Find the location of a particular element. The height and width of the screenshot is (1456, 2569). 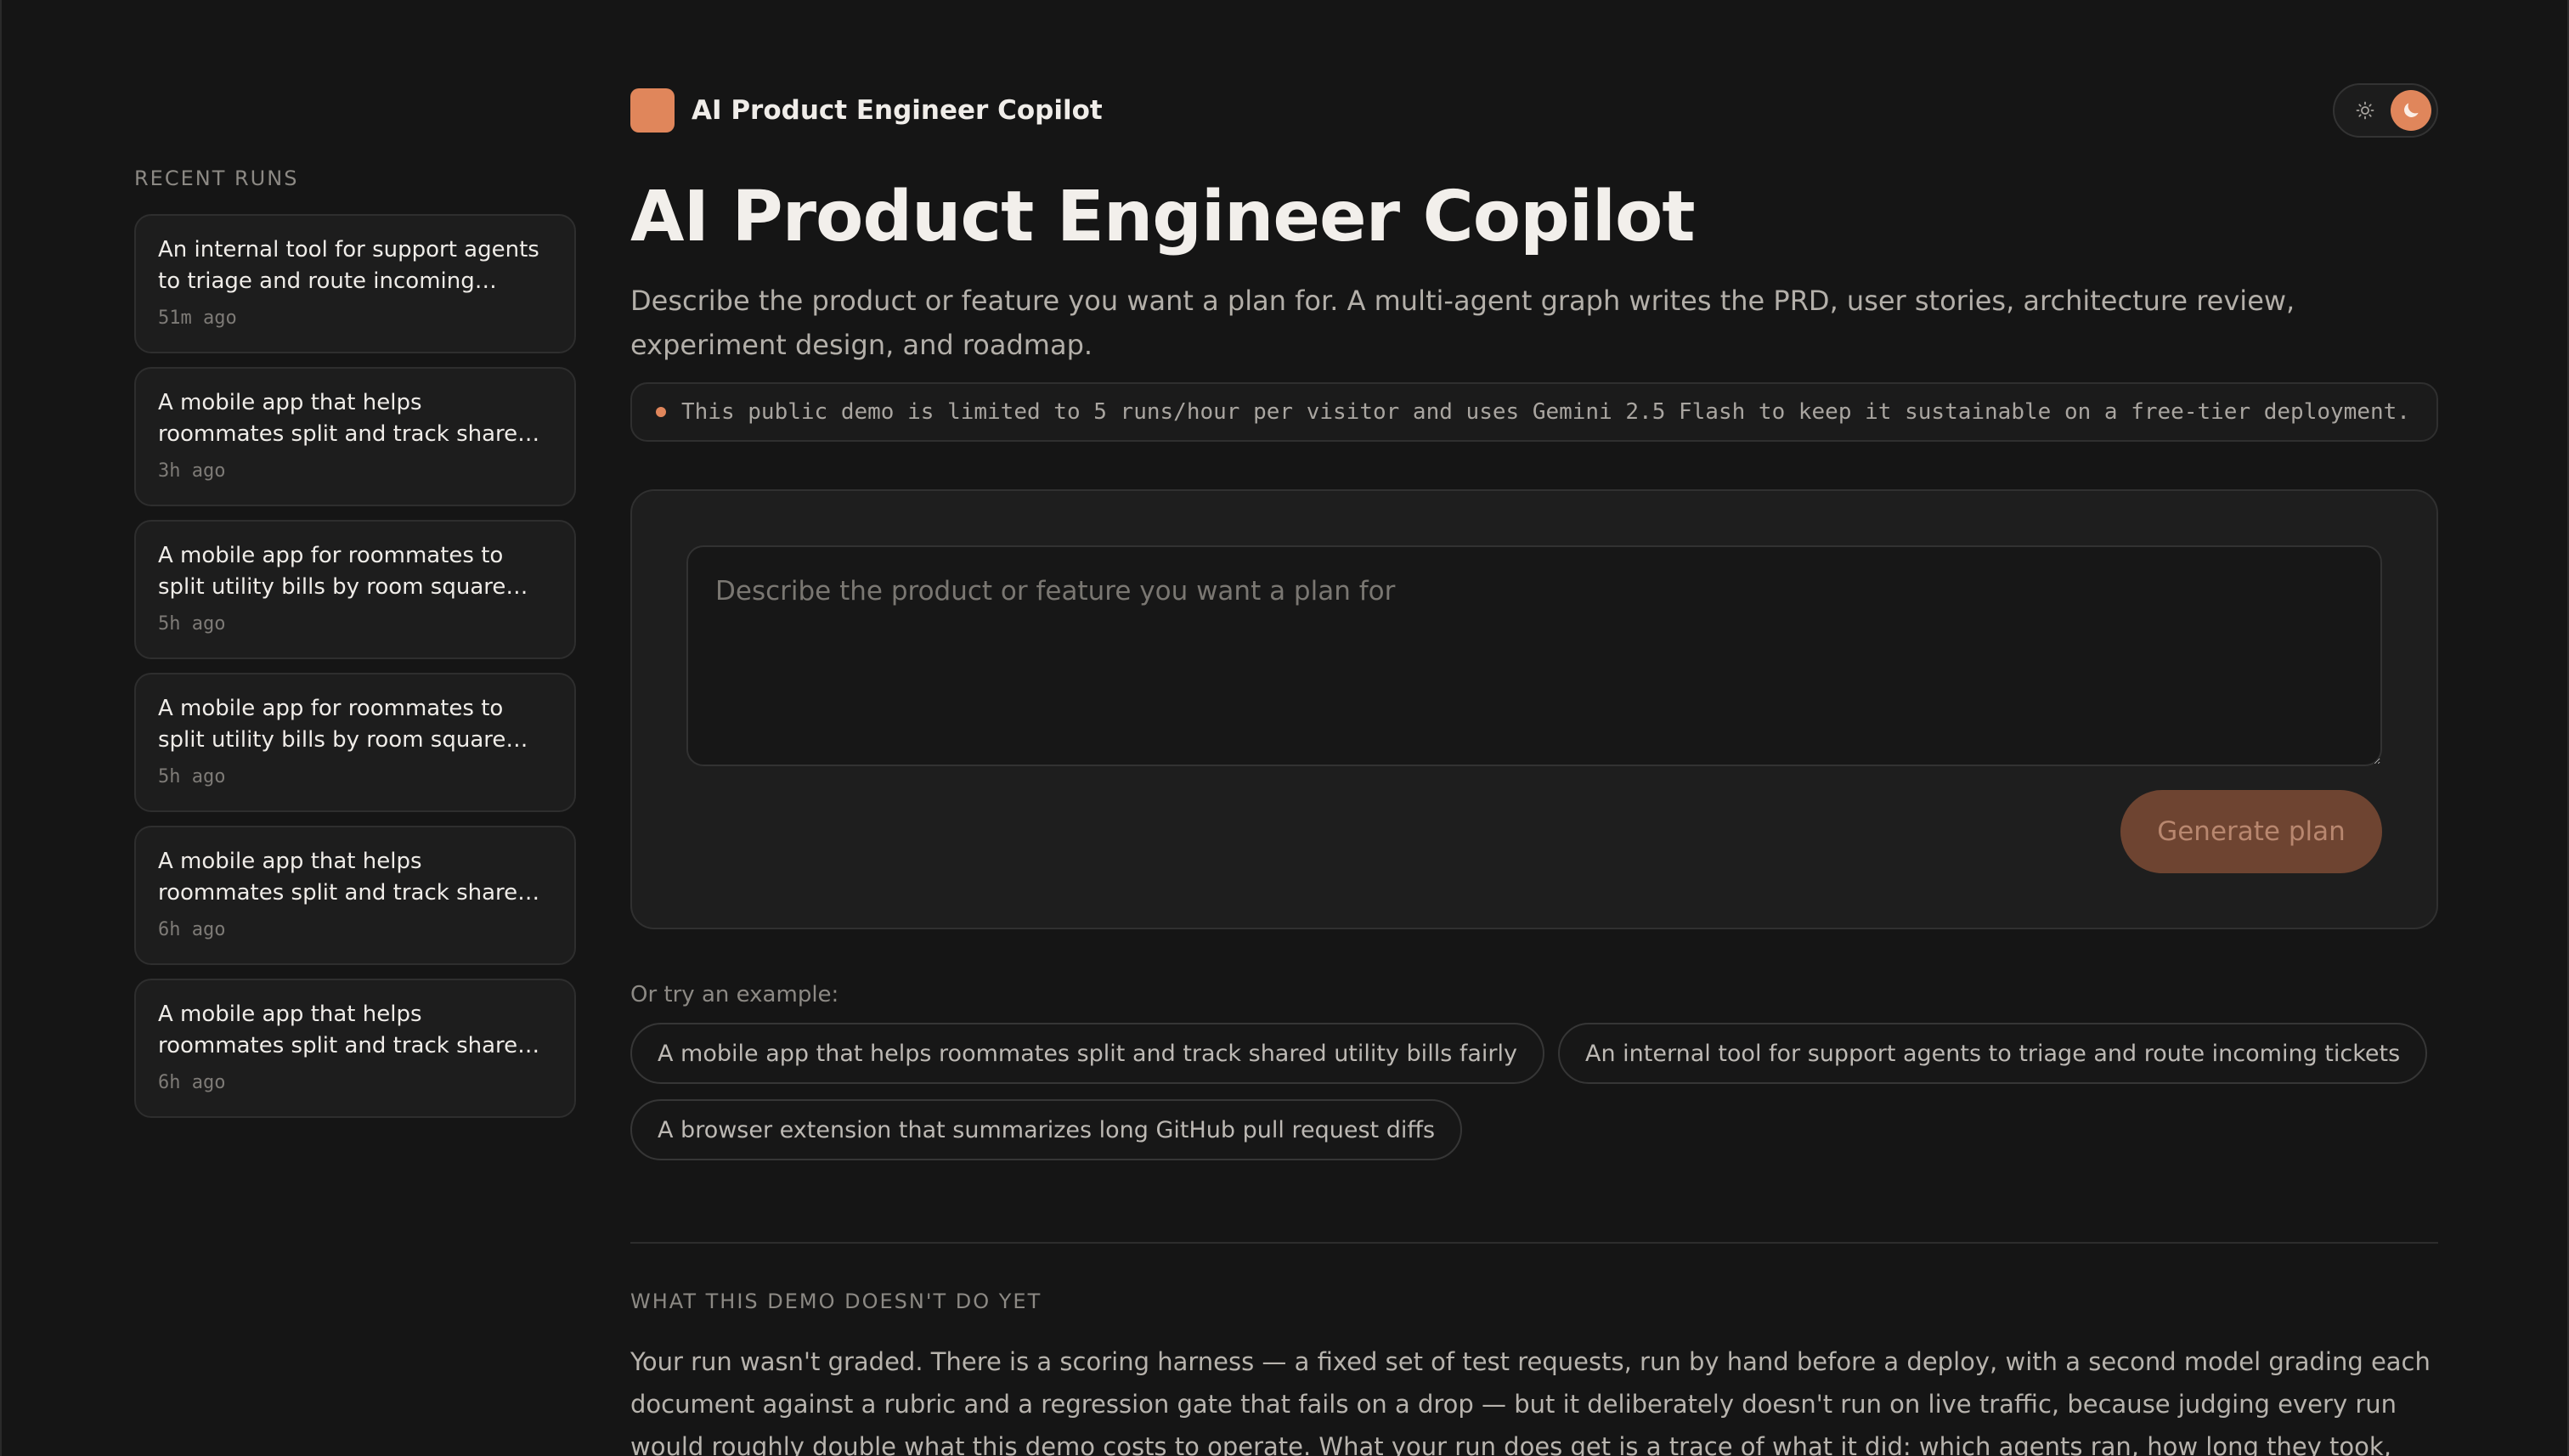

app-name: AI Product Engineer Copilot is located at coordinates (897, 110).